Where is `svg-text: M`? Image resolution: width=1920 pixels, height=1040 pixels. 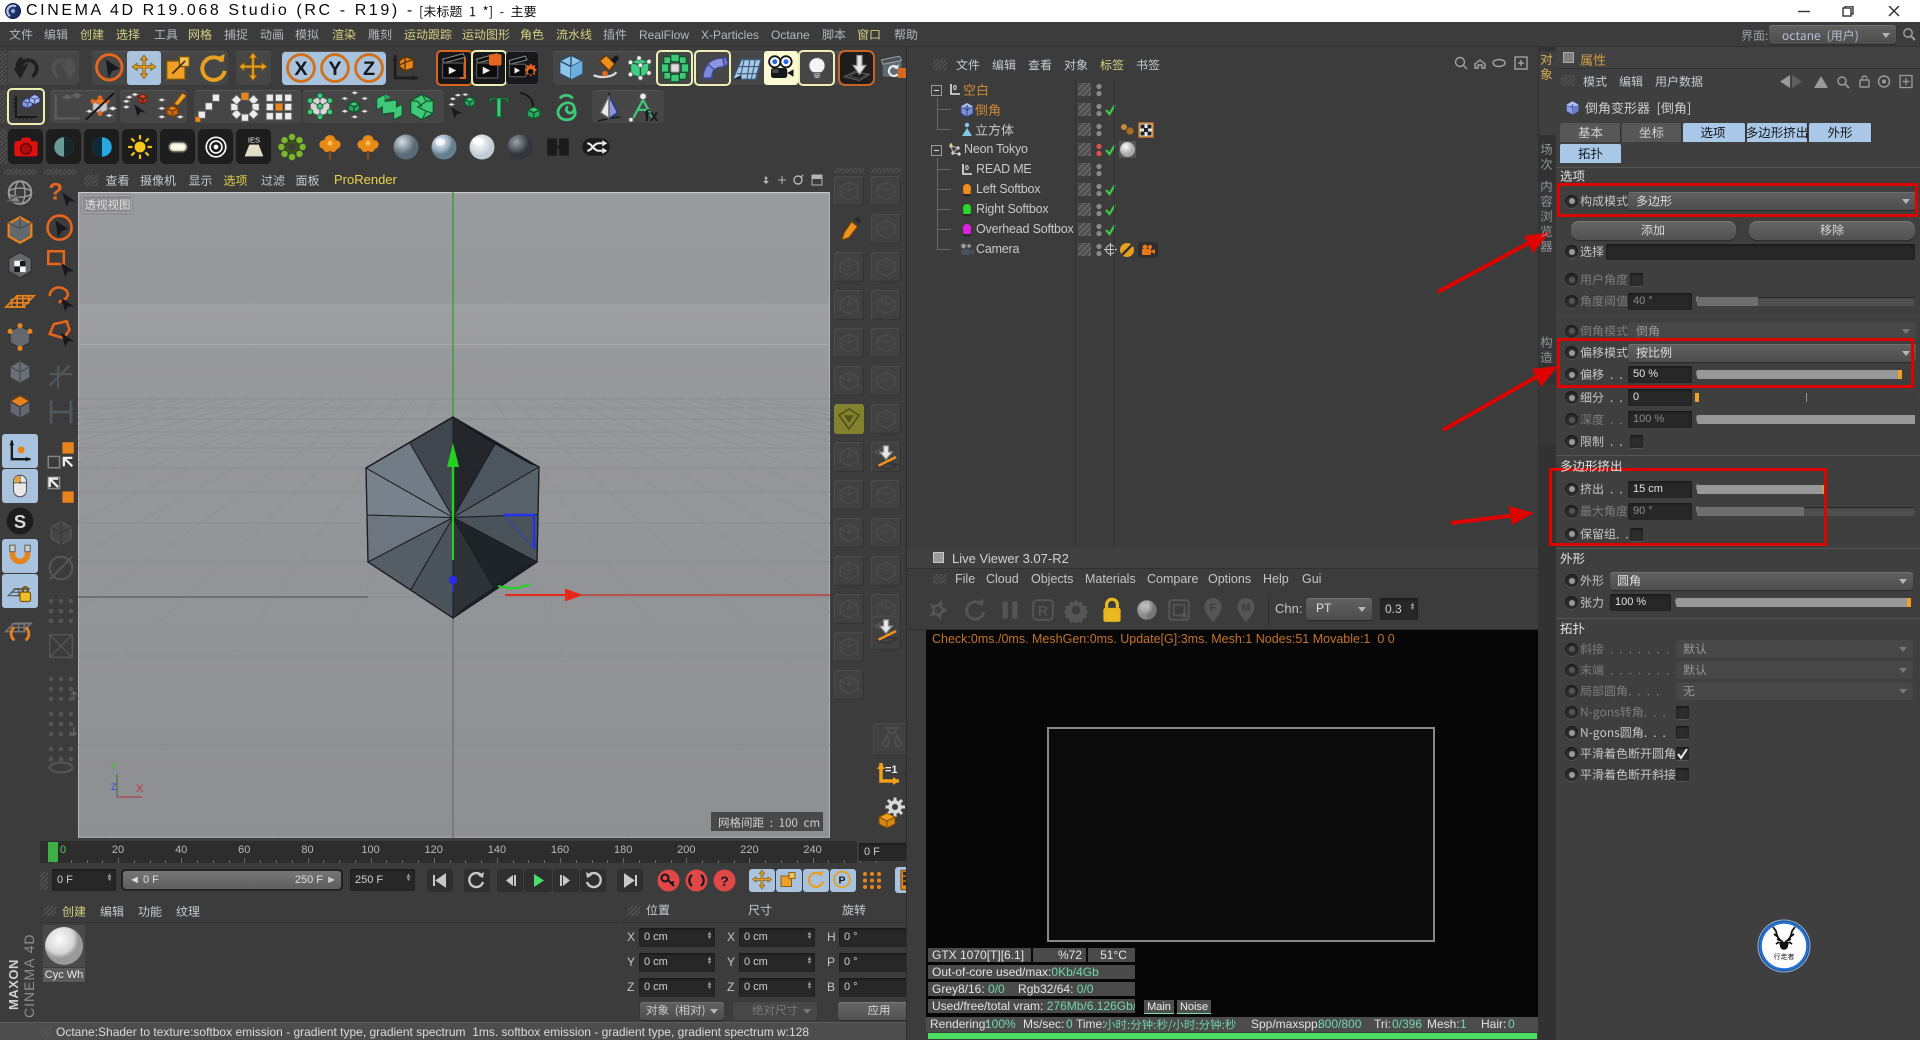
svg-text: M is located at coordinates (1245, 608).